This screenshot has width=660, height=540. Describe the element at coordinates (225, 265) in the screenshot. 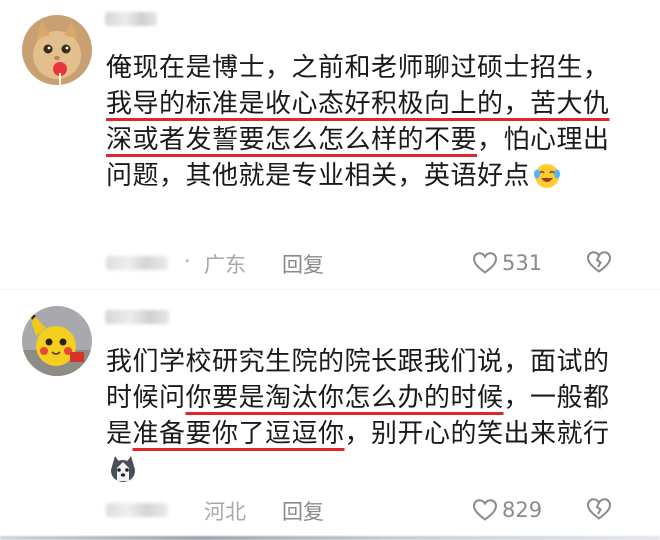

I see `location-label: 广东` at that location.